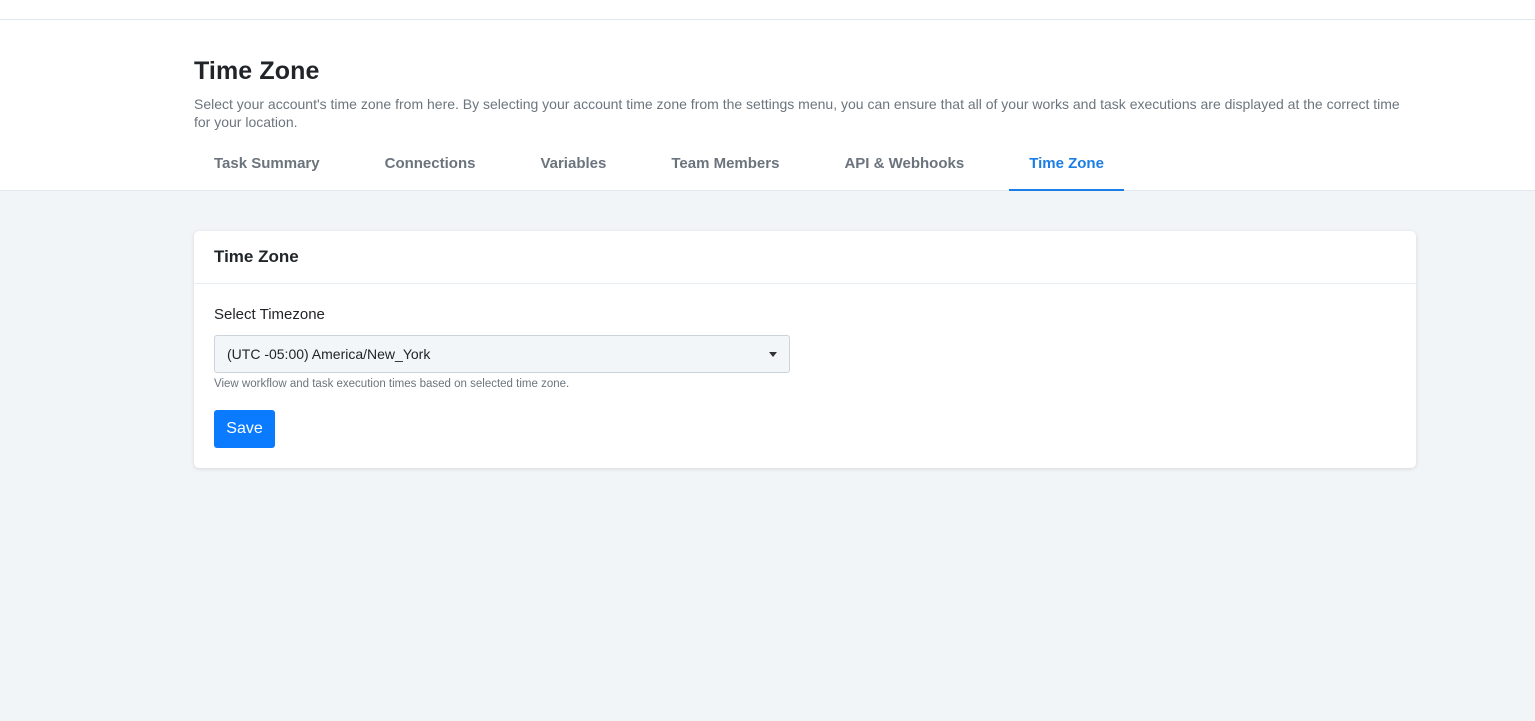 This screenshot has height=721, width=1535. What do you see at coordinates (430, 166) in the screenshot?
I see `tab-connections: Connections` at bounding box center [430, 166].